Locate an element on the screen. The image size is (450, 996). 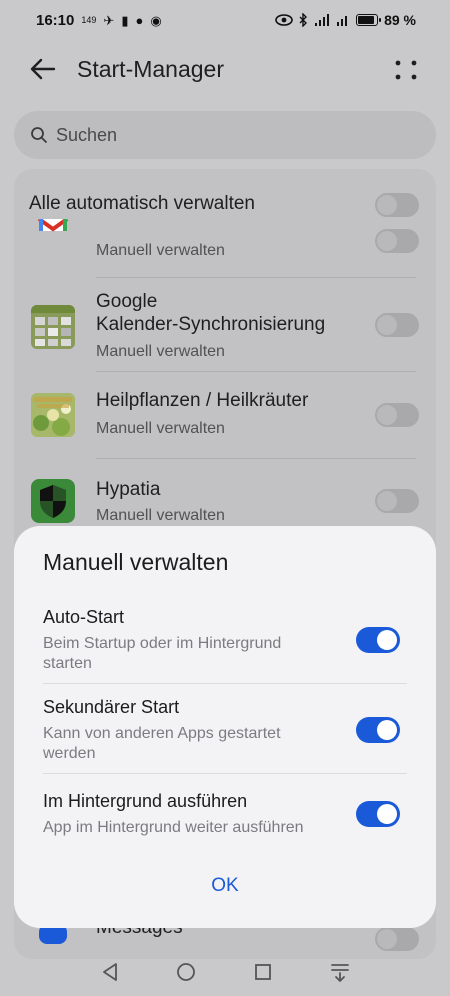
search-icon is located at coordinates (39, 135).